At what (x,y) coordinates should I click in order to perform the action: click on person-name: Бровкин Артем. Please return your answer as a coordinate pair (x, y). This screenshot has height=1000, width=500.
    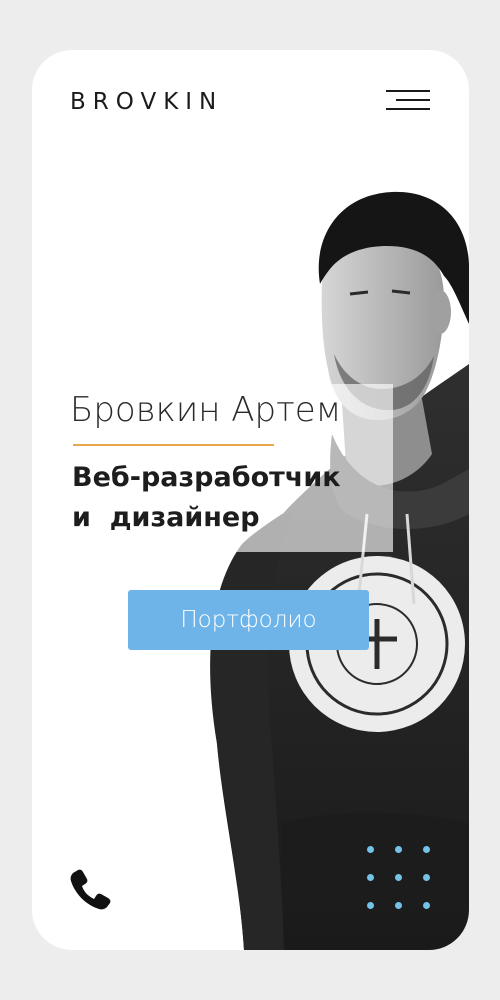
    Looking at the image, I should click on (206, 410).